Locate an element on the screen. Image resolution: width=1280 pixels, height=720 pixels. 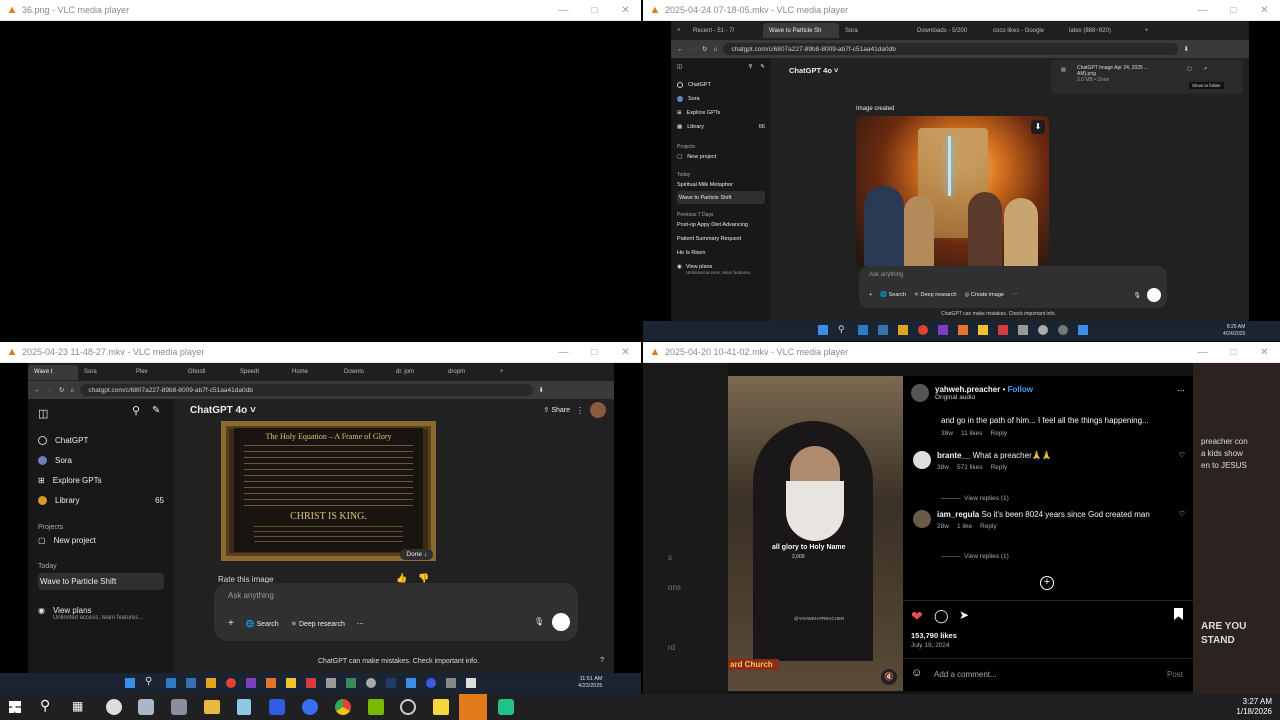
comment-user: iam_regula is located at coordinates (958, 514).